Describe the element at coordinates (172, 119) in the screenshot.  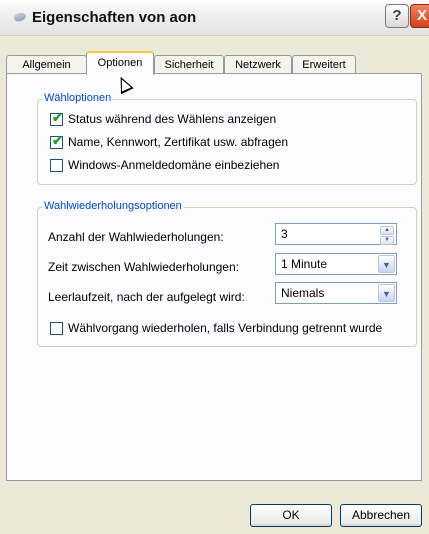
I see `show-status-label: Status während des Wählens anzeigen` at that location.